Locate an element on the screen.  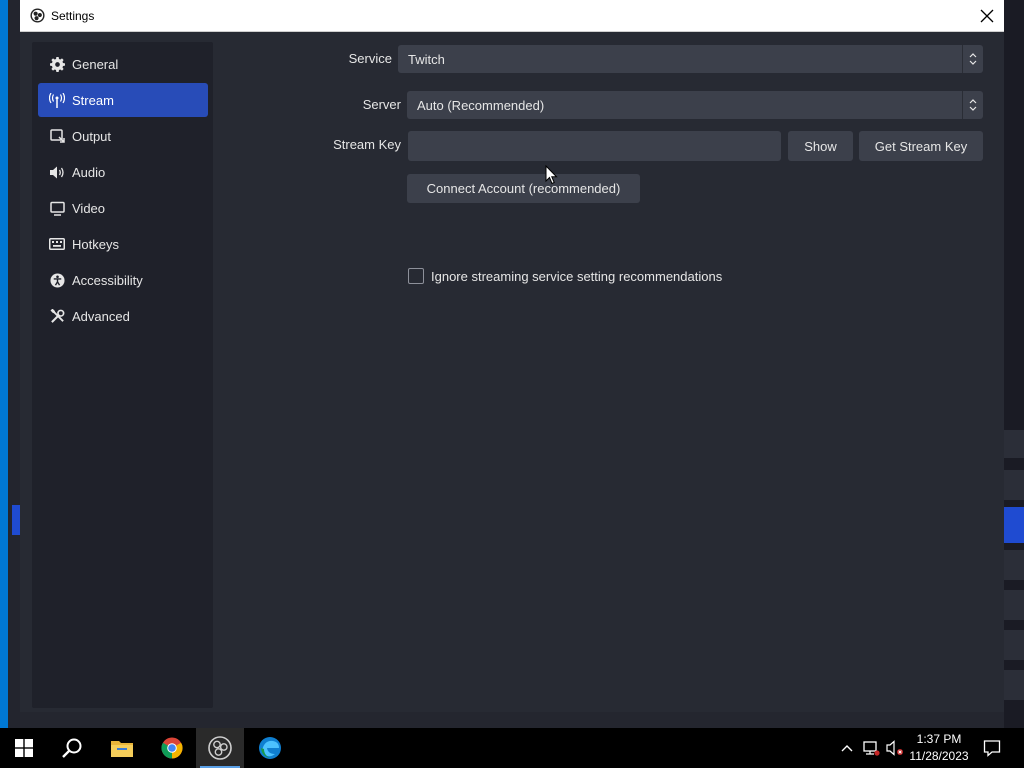
sidebar-item-label: Advanced is located at coordinates (101, 316).